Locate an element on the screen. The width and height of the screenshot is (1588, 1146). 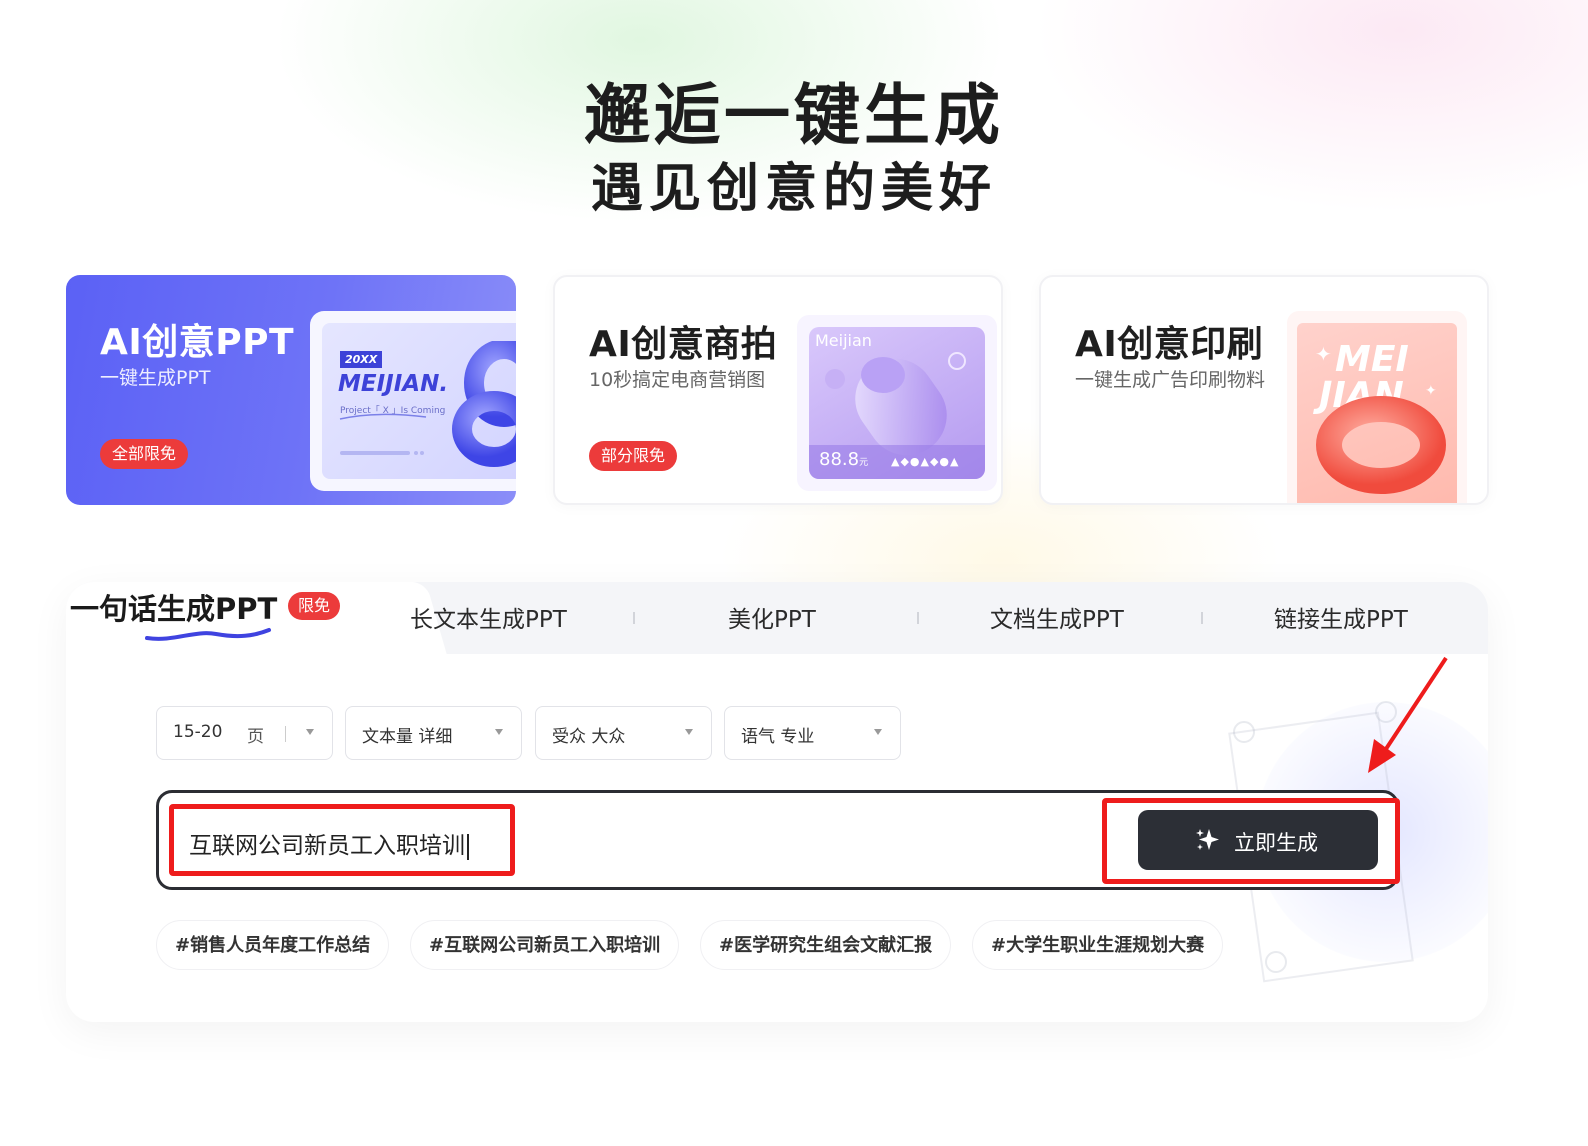
tab-beautify-ppt: 美化PPT is located at coordinates (772, 617).